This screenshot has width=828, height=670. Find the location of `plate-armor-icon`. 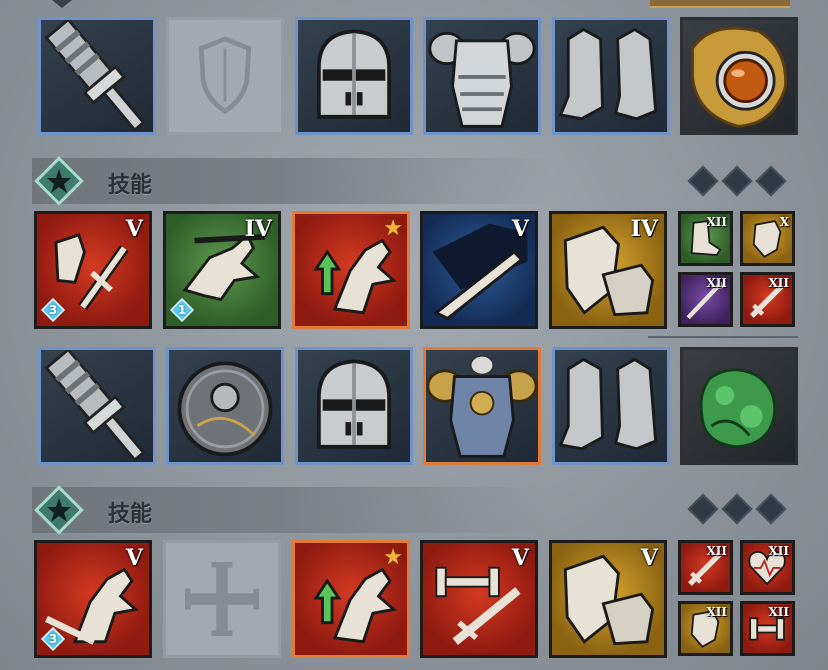

plate-armor-icon is located at coordinates (482, 79).